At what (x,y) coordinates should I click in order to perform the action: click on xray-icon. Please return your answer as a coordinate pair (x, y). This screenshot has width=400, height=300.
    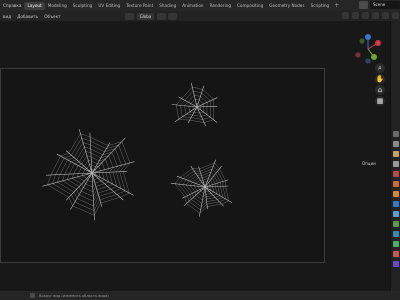
    Looking at the image, I should click on (355, 15).